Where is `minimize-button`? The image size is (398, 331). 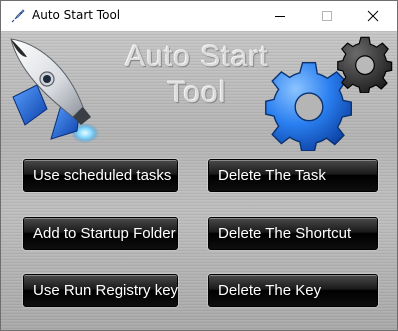 minimize-button is located at coordinates (280, 16).